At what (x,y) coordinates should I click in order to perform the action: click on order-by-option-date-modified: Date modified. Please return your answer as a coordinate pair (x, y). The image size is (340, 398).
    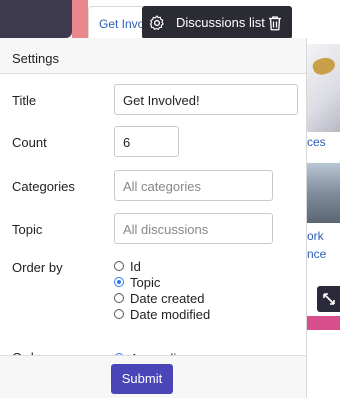
    Looking at the image, I should click on (162, 314).